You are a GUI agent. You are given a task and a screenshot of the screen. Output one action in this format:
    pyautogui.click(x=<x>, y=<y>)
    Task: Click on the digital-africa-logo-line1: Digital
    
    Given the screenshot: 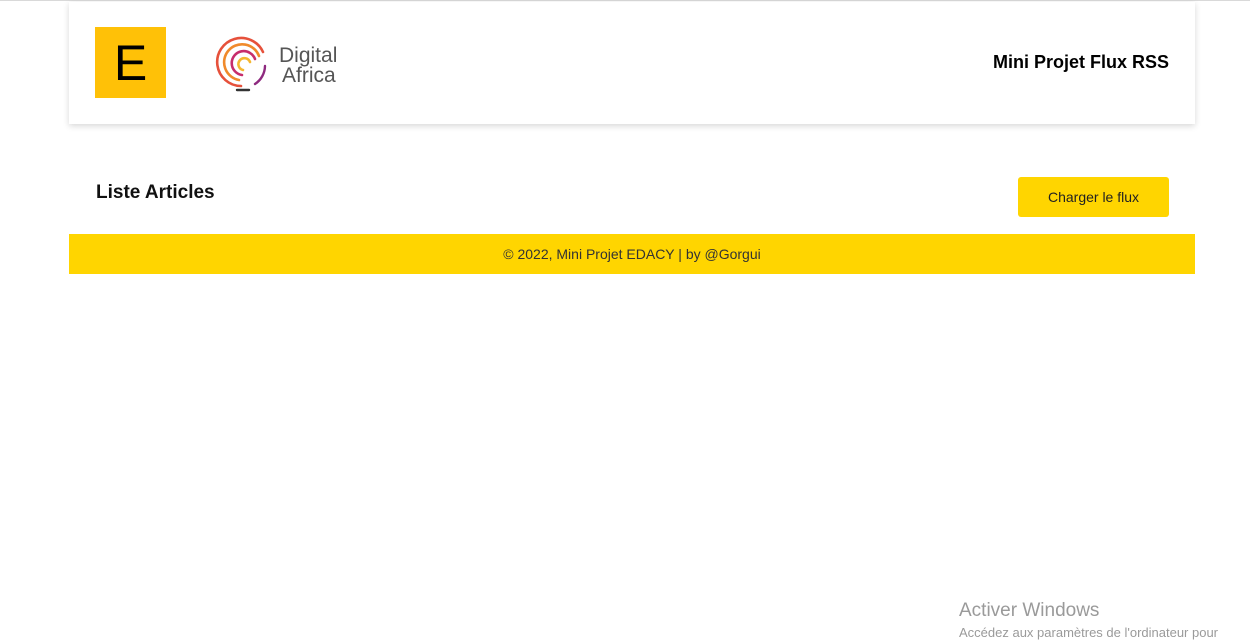 What is the action you would take?
    pyautogui.click(x=308, y=55)
    